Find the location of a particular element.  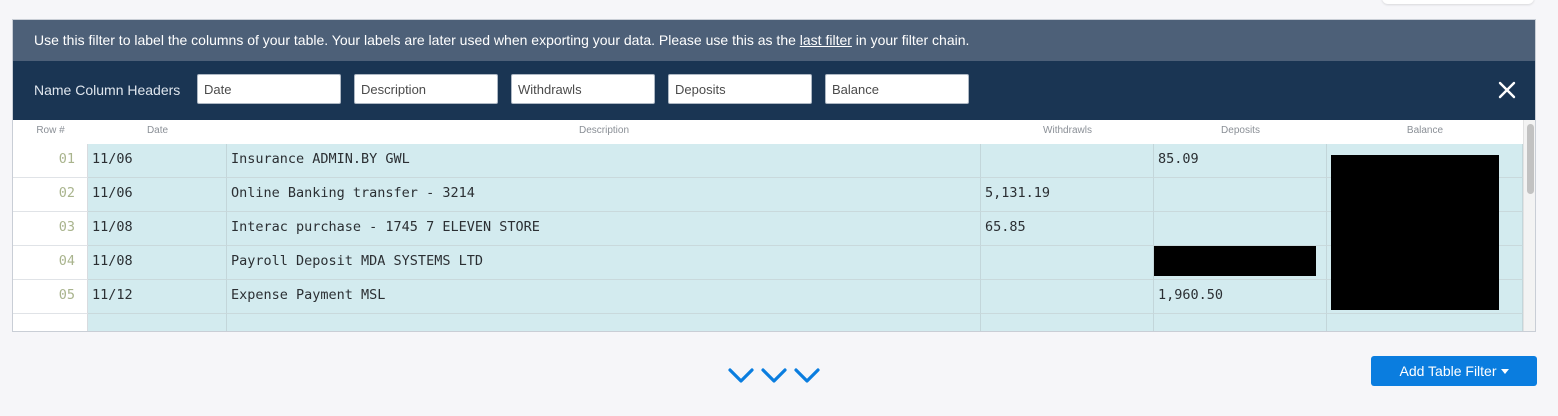

withdrawls-cell: 65.85 is located at coordinates (1067, 229).